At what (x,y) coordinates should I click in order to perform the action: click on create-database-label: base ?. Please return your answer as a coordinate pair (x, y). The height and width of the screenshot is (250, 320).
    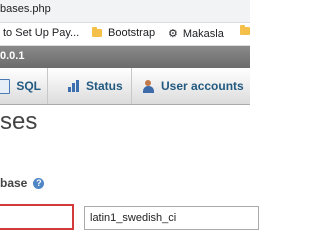
    Looking at the image, I should click on (22, 183).